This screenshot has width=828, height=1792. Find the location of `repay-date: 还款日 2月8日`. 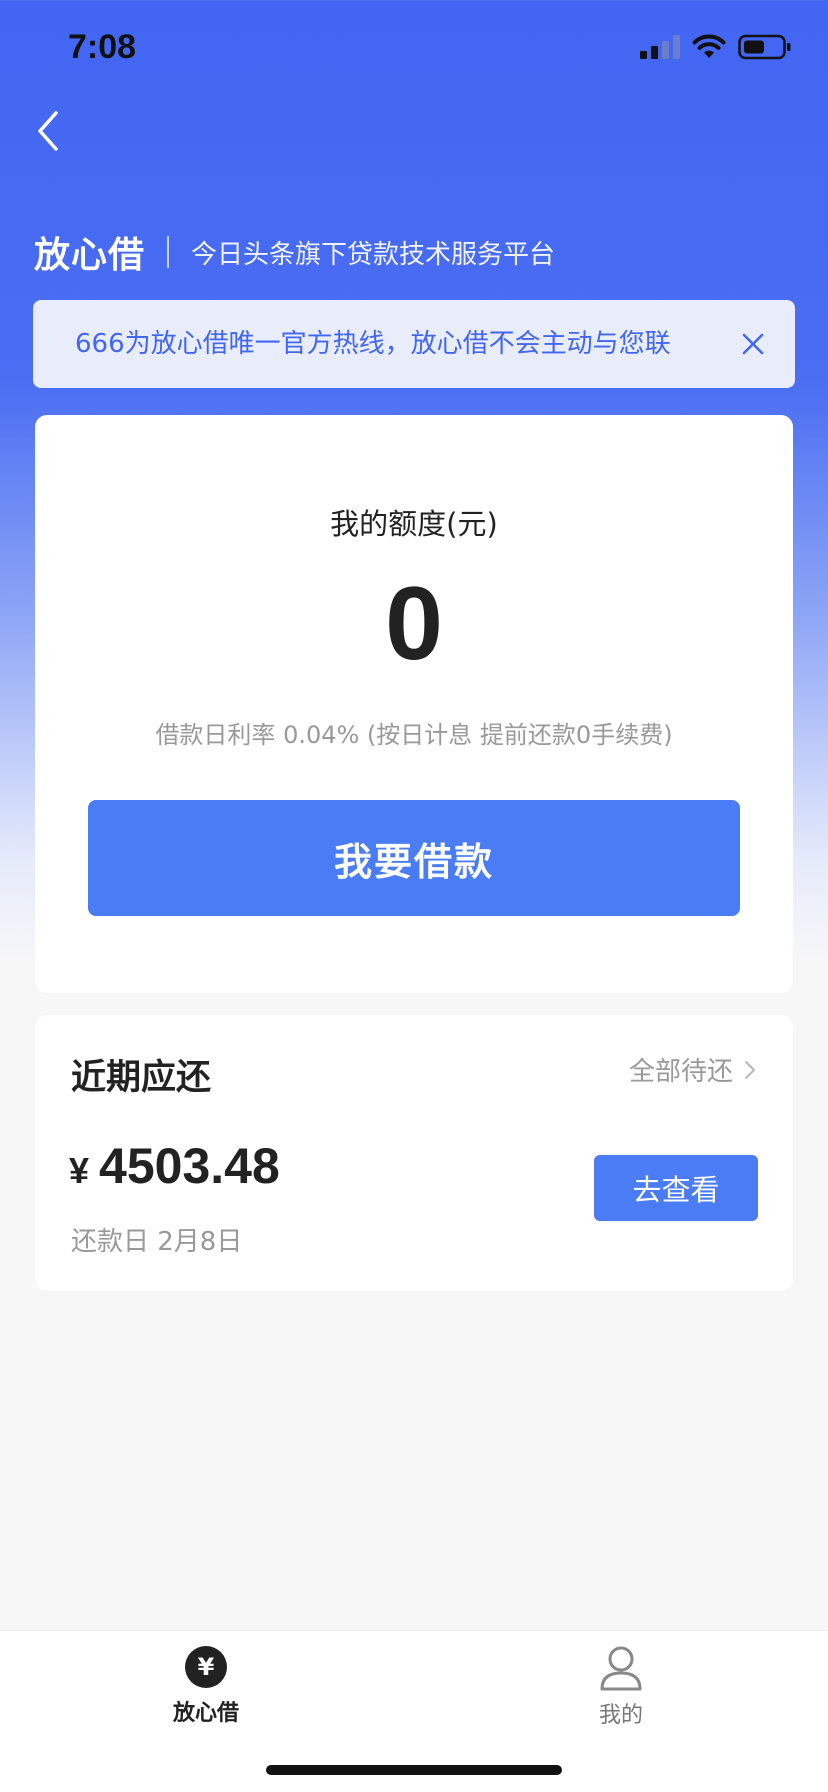

repay-date: 还款日 2月8日 is located at coordinates (157, 1242).